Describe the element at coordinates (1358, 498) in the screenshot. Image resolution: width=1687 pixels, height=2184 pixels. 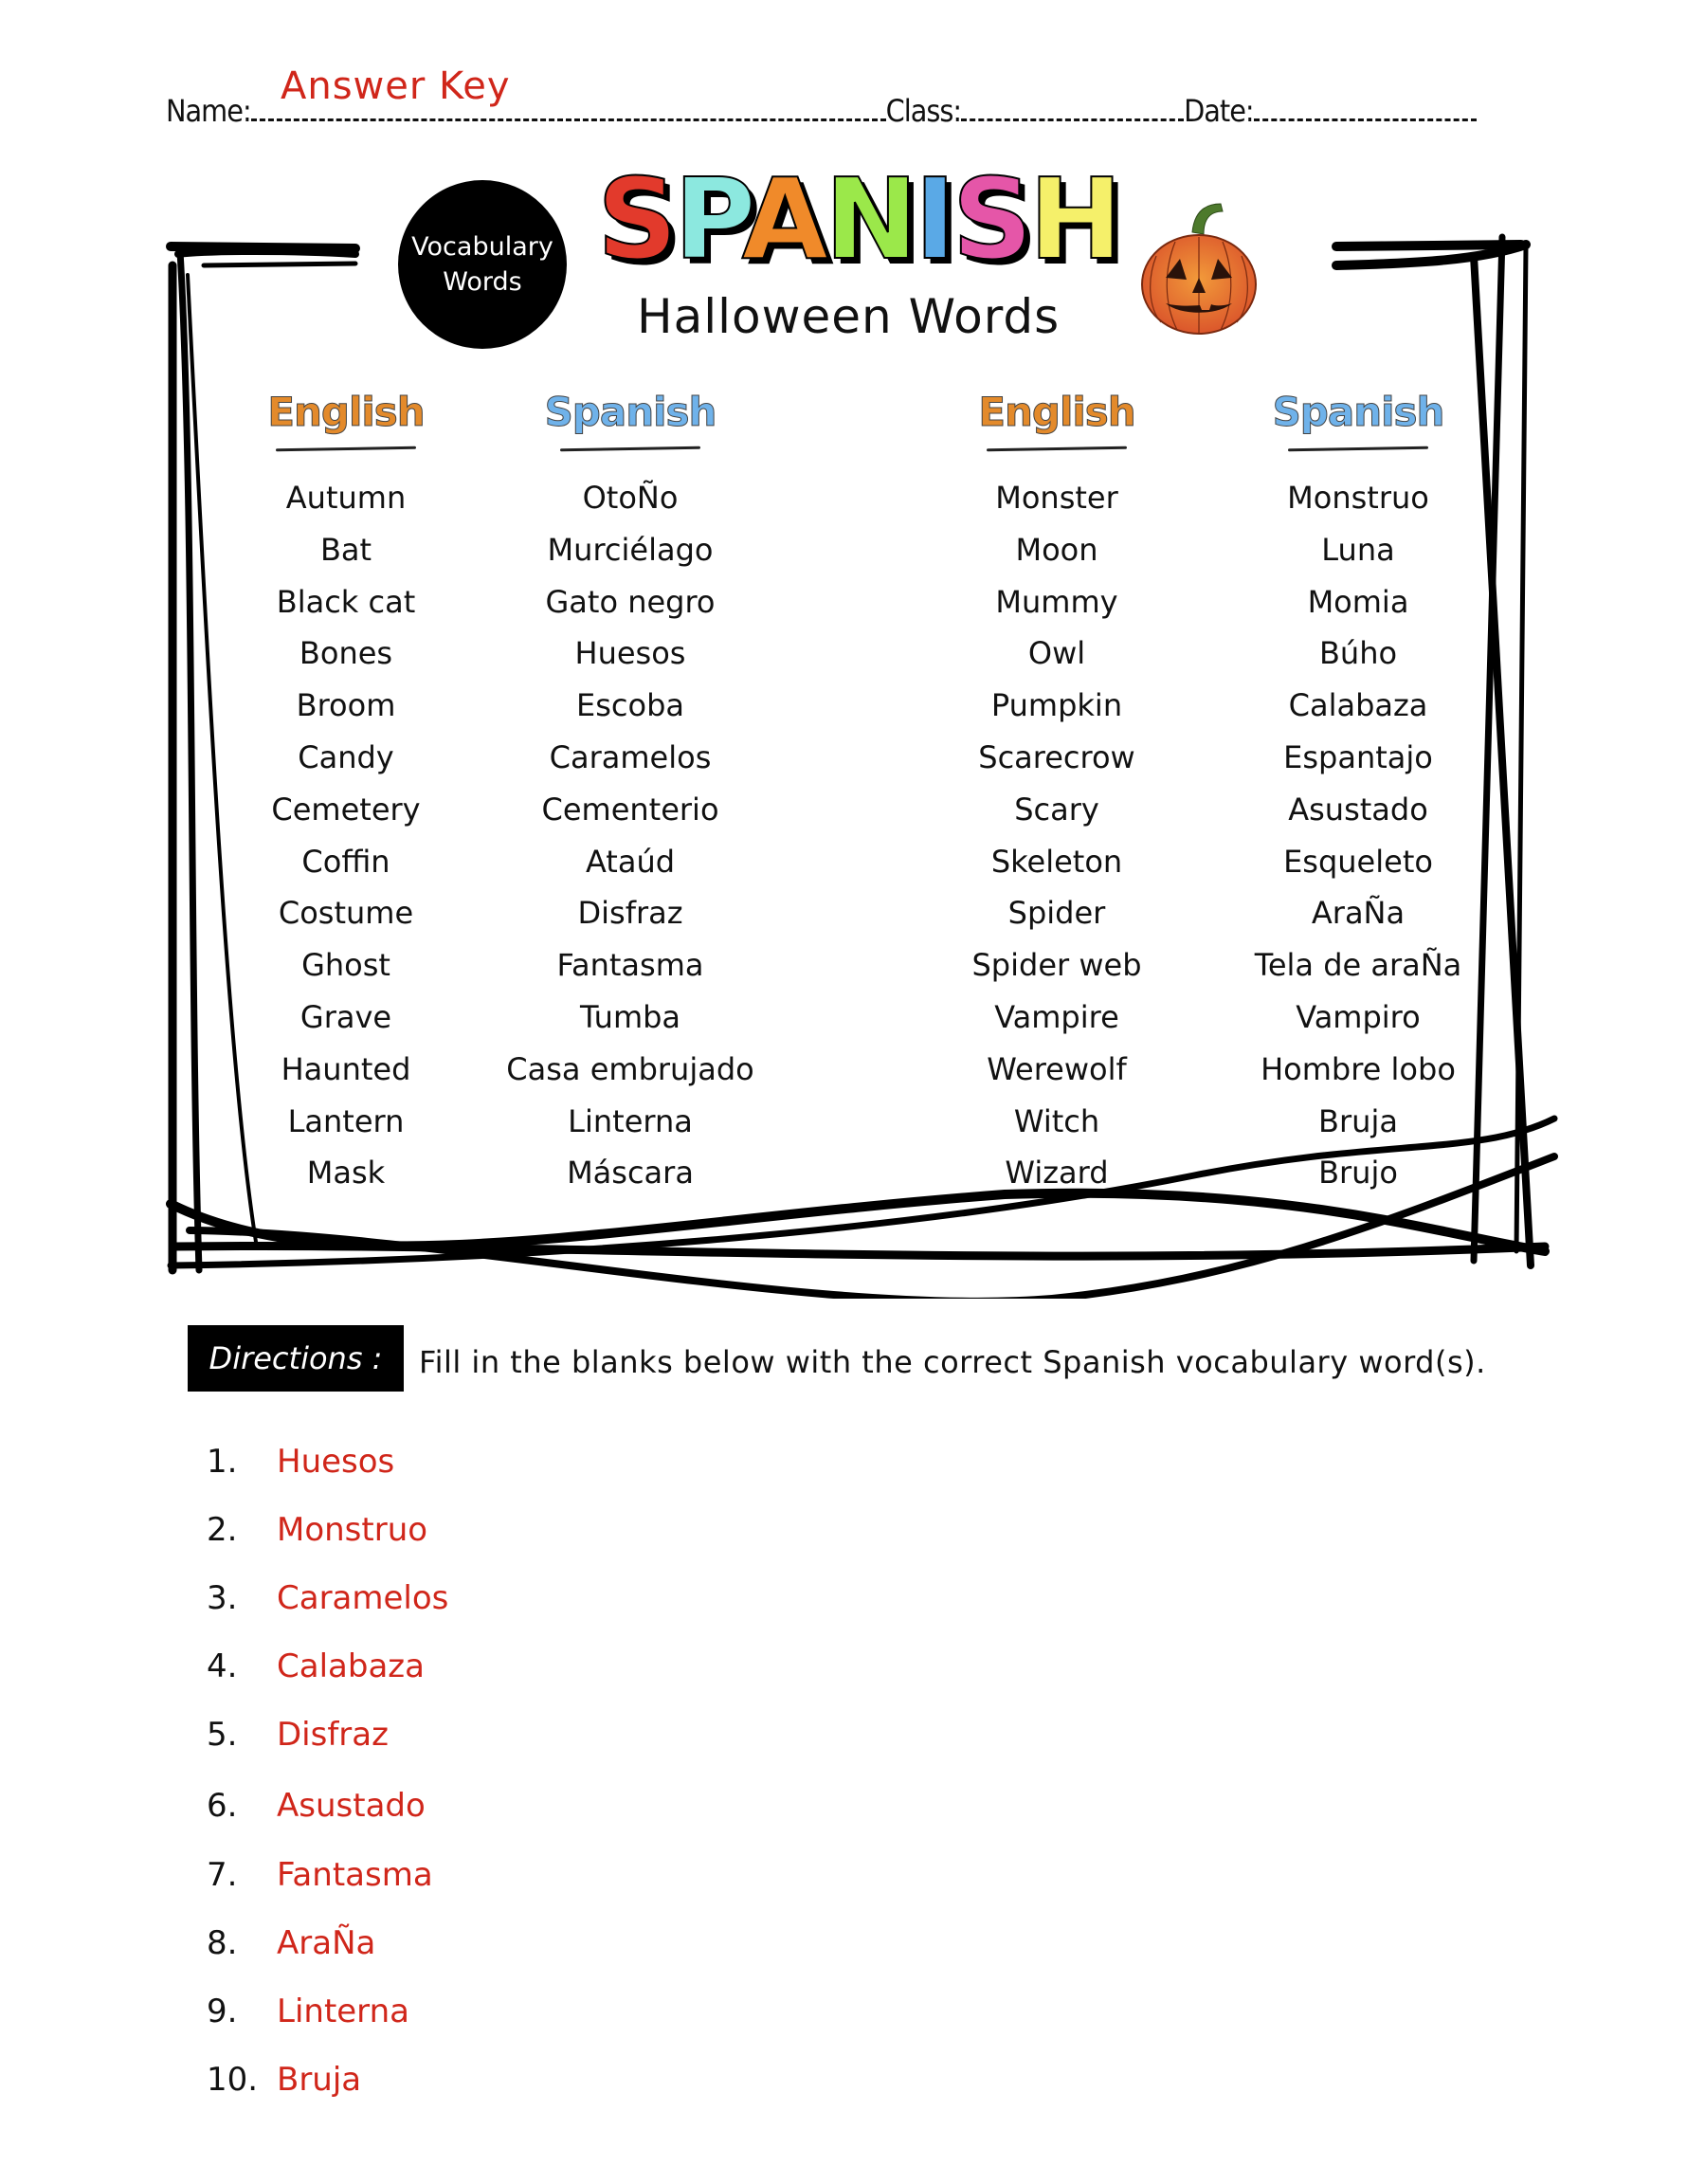
I see `spanish-word: Monstruo` at that location.